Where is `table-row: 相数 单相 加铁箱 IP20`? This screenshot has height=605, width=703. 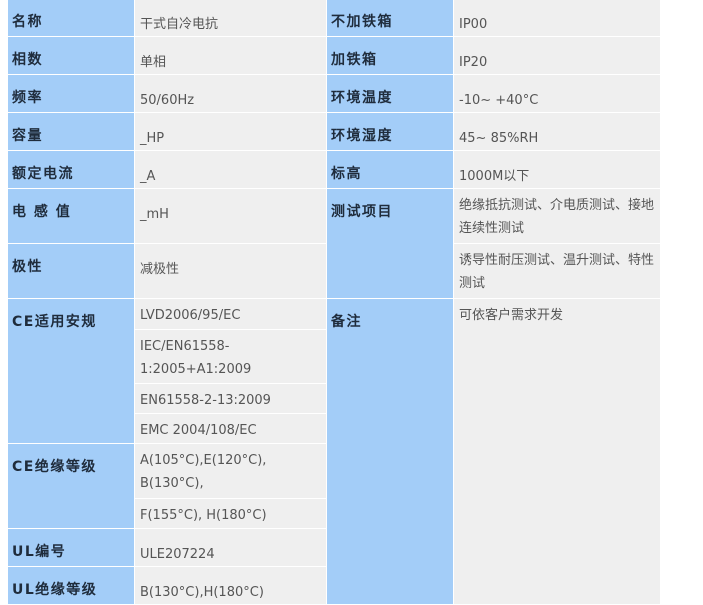
table-row: 相数 单相 加铁箱 IP20 is located at coordinates (334, 55).